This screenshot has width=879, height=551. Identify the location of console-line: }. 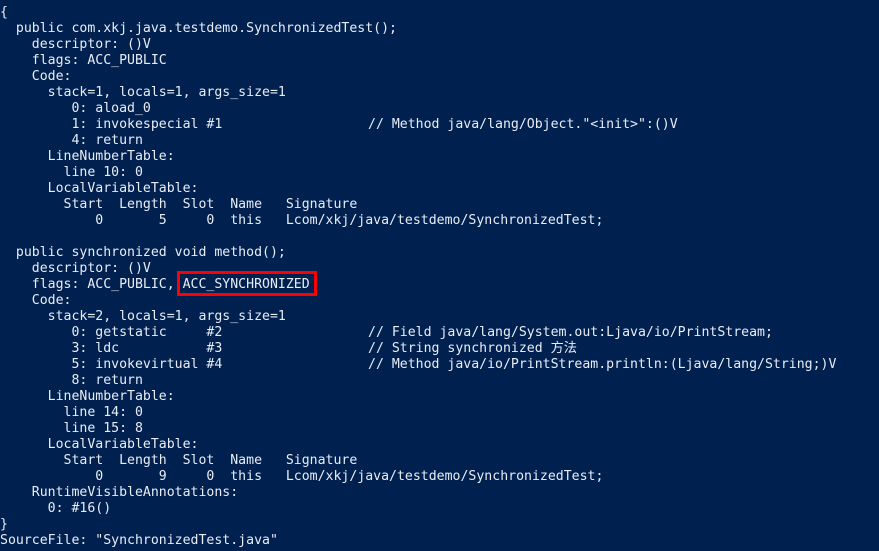
(439, 525).